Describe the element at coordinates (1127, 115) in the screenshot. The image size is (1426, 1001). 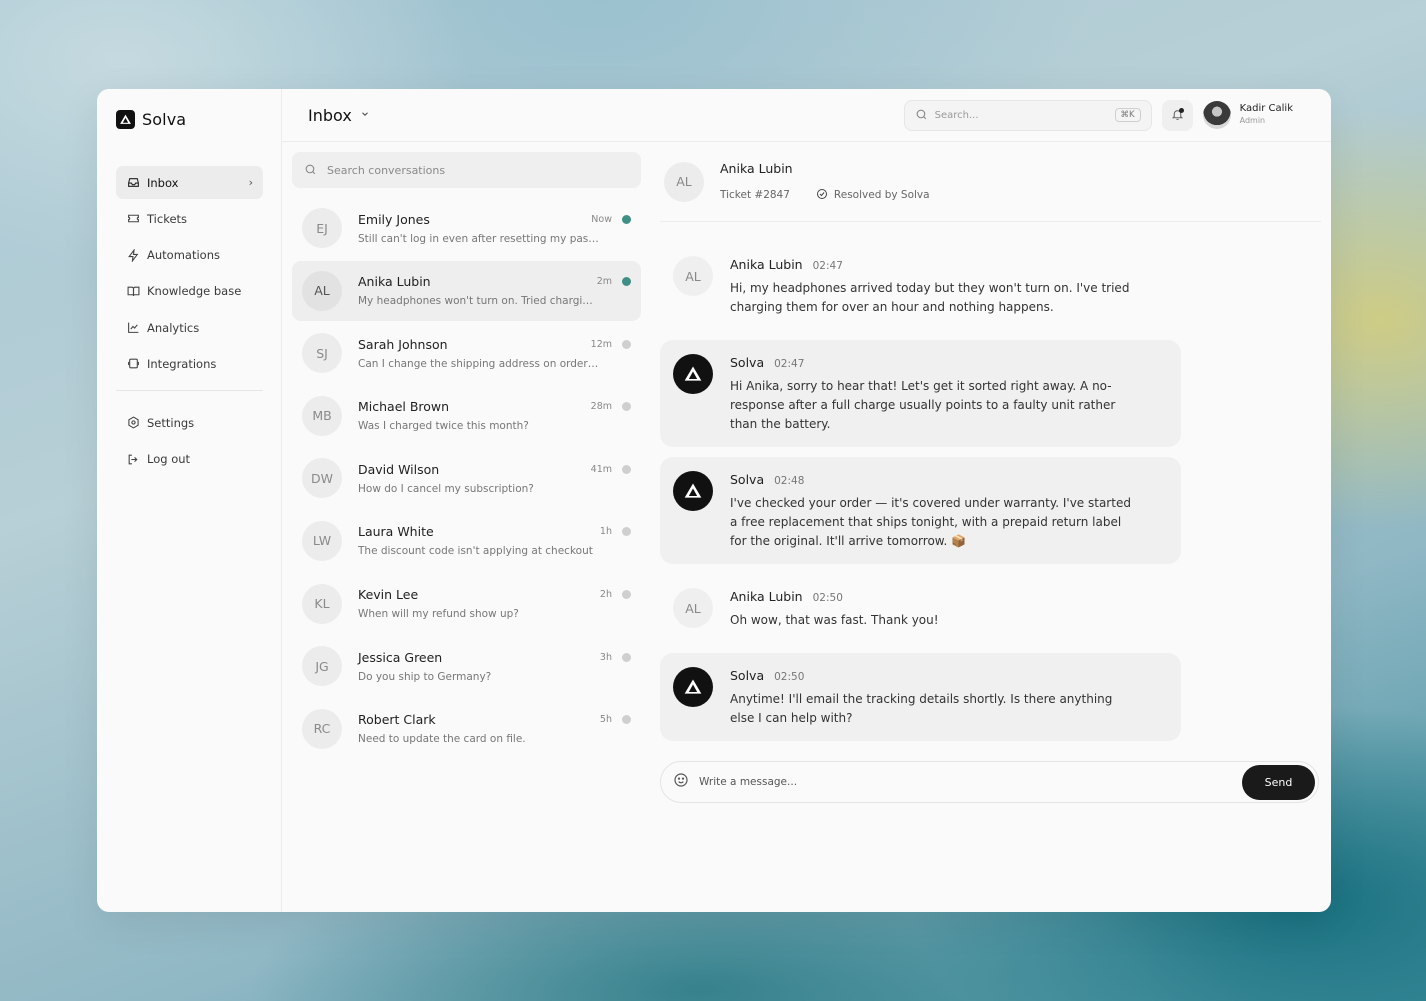
I see `search-shortcut: ⌘K` at that location.